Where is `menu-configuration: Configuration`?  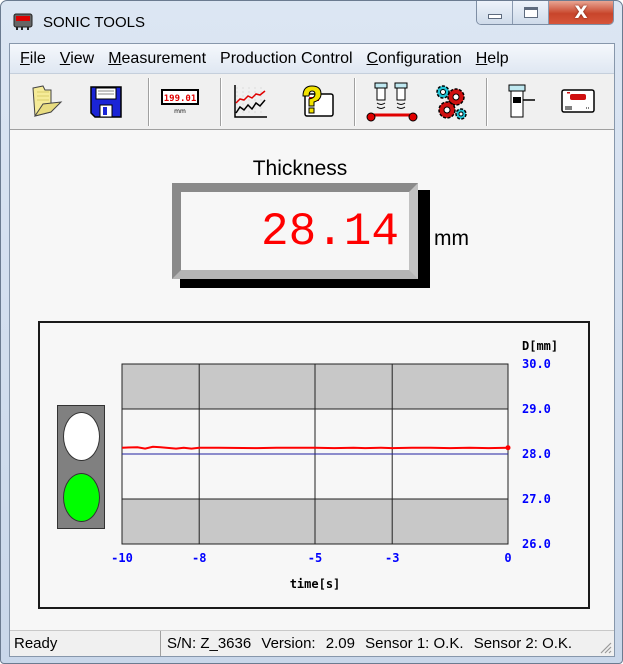 menu-configuration: Configuration is located at coordinates (415, 59).